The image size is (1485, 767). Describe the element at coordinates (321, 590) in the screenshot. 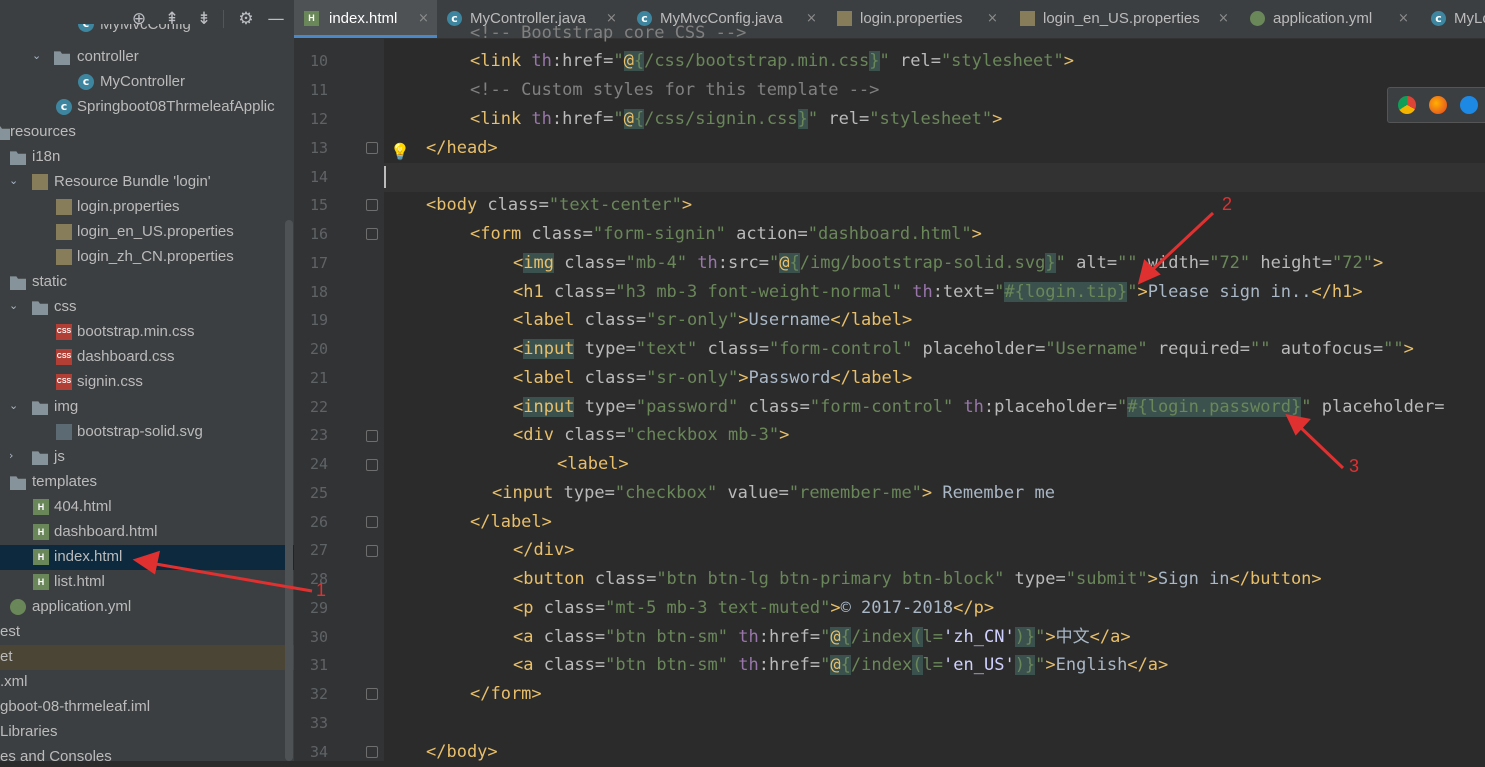

I see `annotation-label-1: 1` at that location.